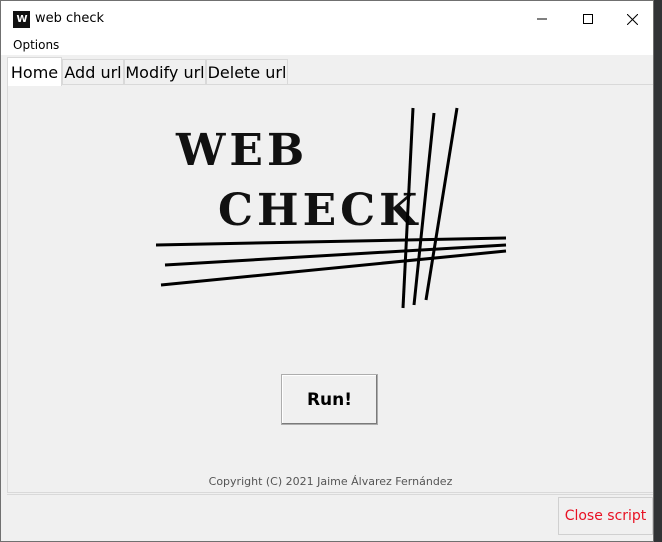  I want to click on run-button: Run!, so click(329, 399).